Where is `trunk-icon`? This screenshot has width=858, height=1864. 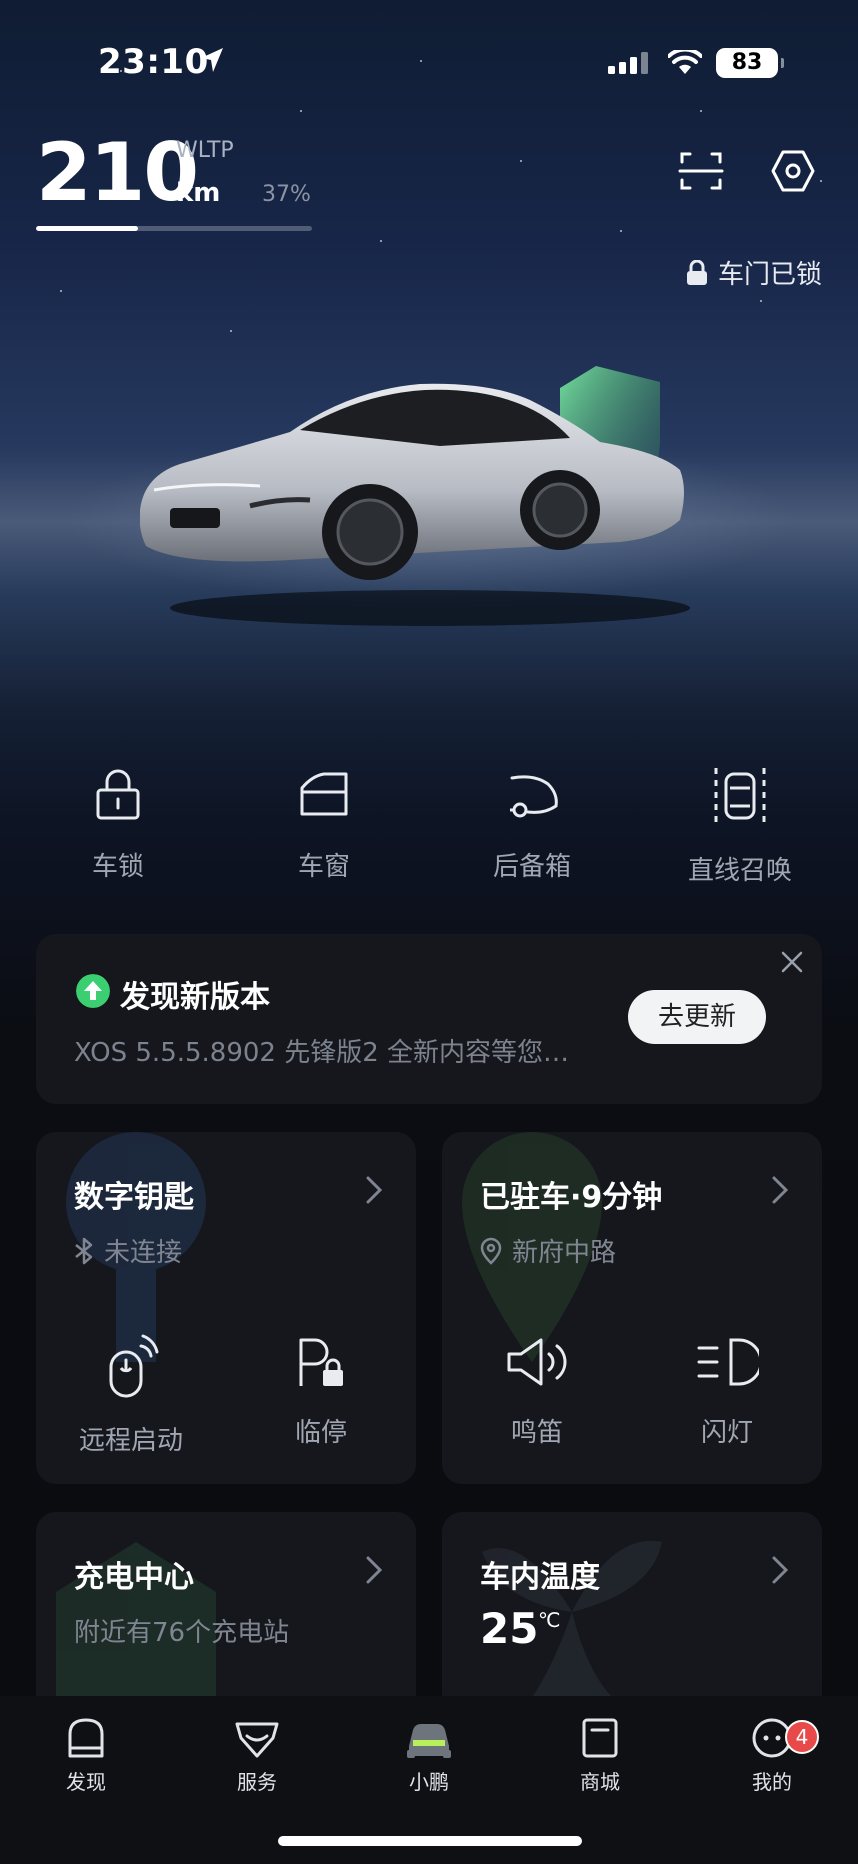
trunk-icon is located at coordinates (534, 796).